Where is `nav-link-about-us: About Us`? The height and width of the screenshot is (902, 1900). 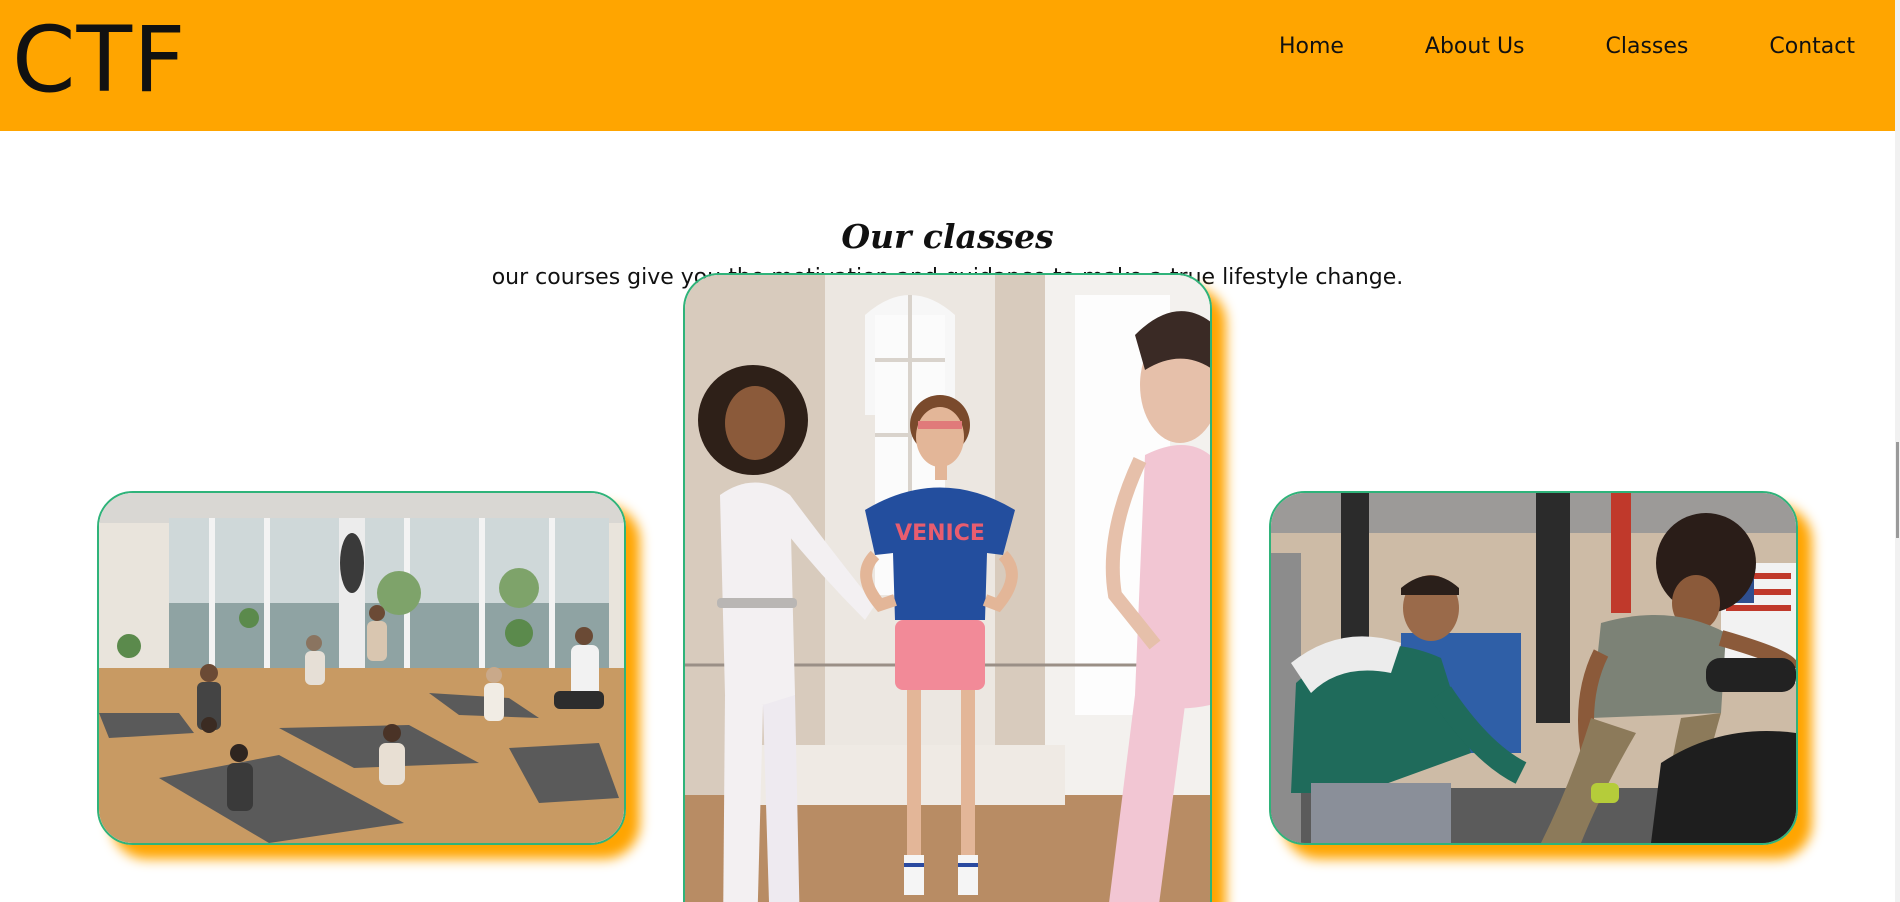 nav-link-about-us: About Us is located at coordinates (1475, 47).